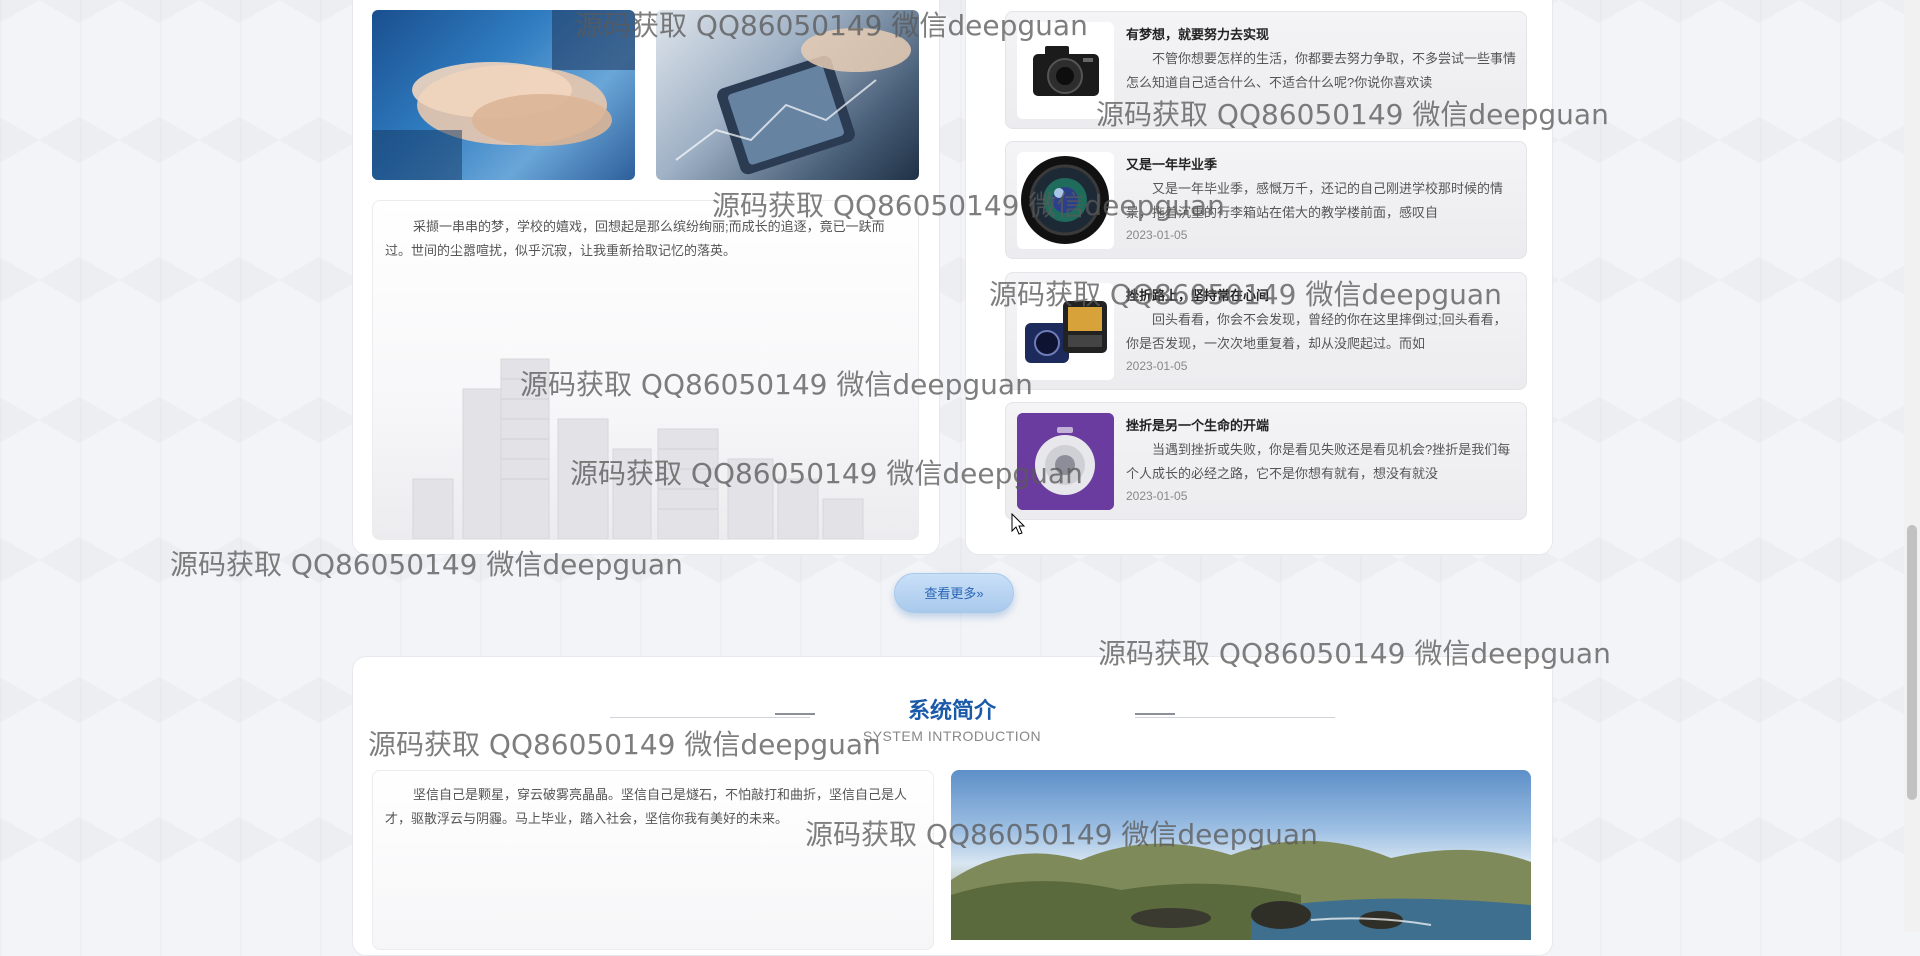 The height and width of the screenshot is (956, 1920). What do you see at coordinates (1018, 524) in the screenshot?
I see `mouse-cursor-icon` at bounding box center [1018, 524].